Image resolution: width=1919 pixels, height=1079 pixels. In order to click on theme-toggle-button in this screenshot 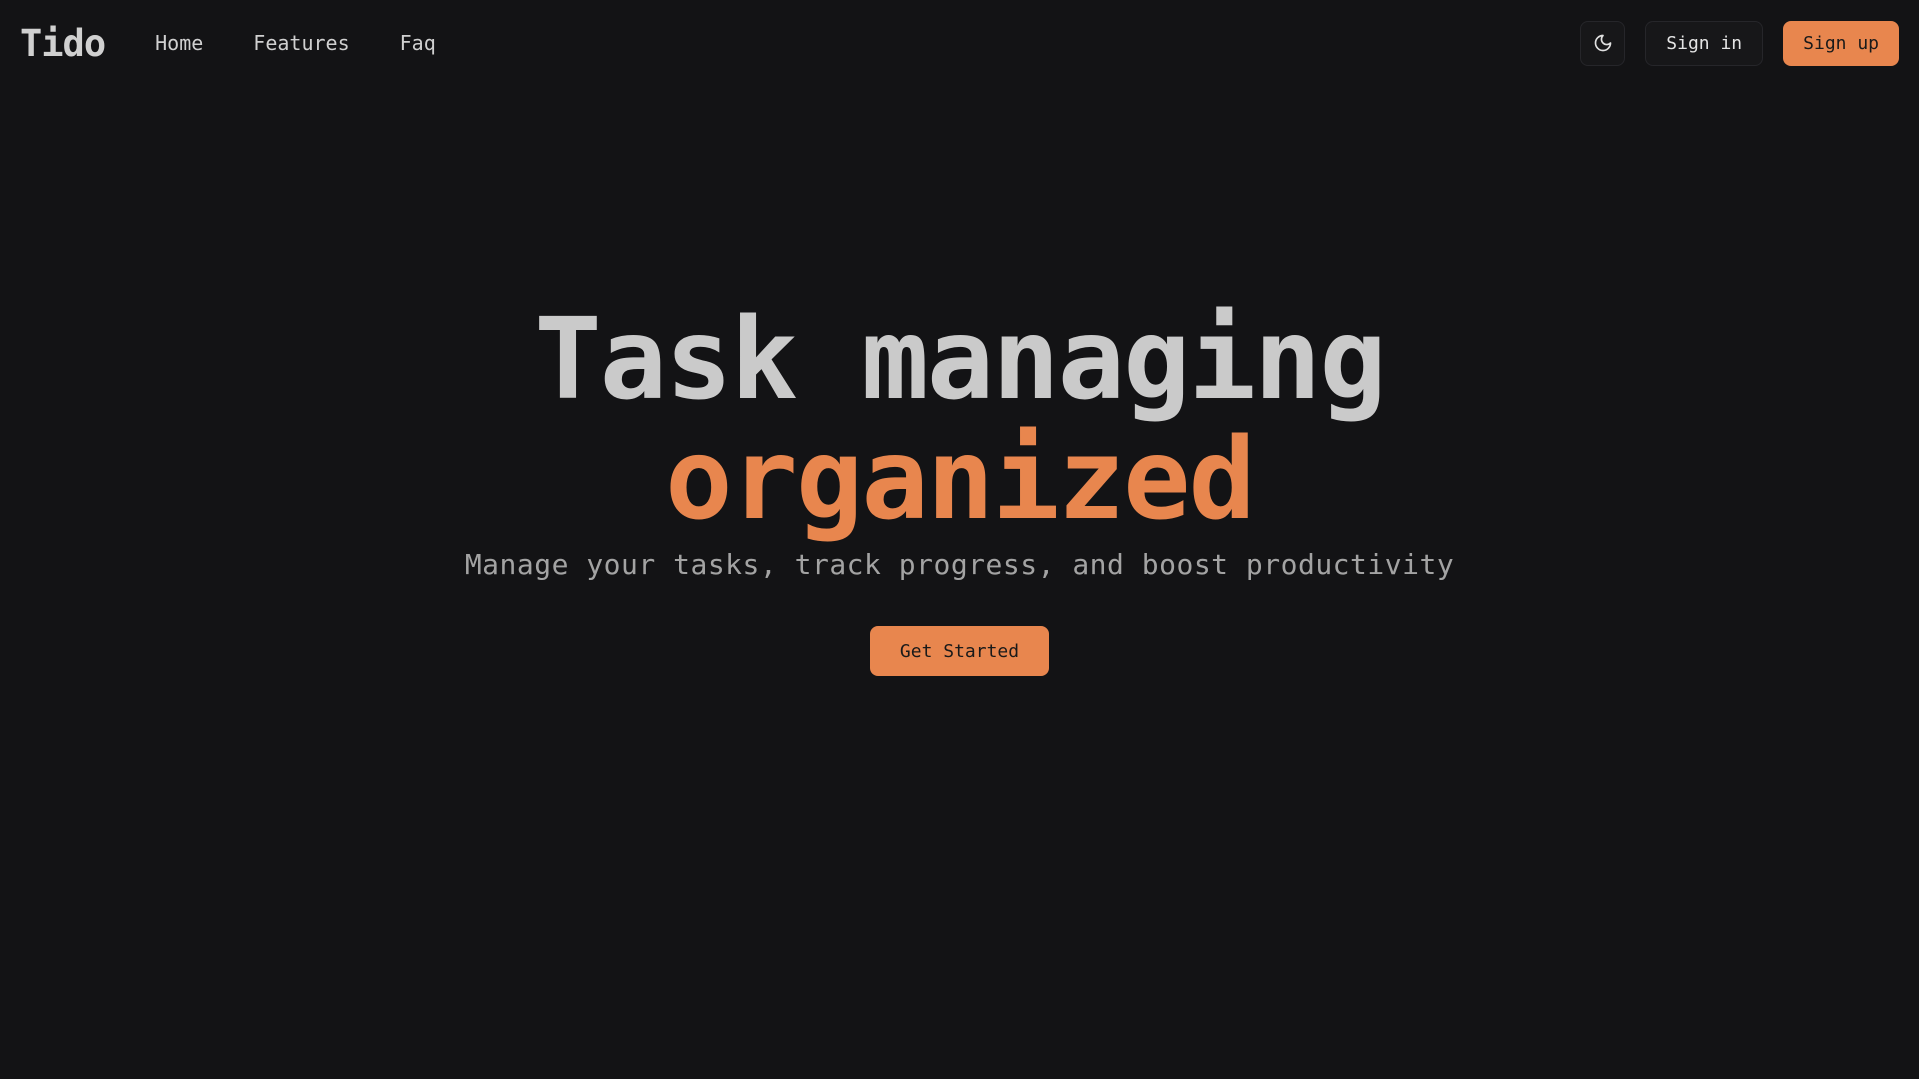, I will do `click(1603, 43)`.